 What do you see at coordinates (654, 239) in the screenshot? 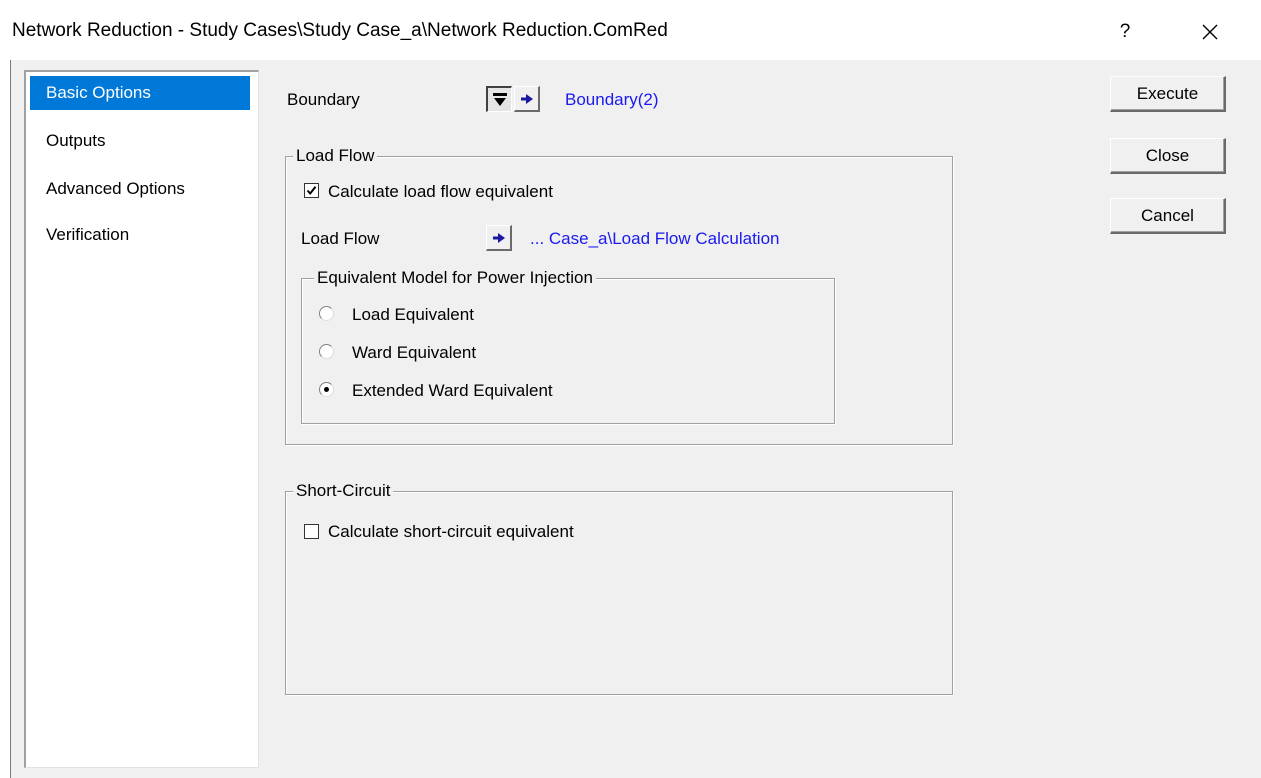
I see `load-flow-calculation-link: ... Case_a\Load Flow Calculation` at bounding box center [654, 239].